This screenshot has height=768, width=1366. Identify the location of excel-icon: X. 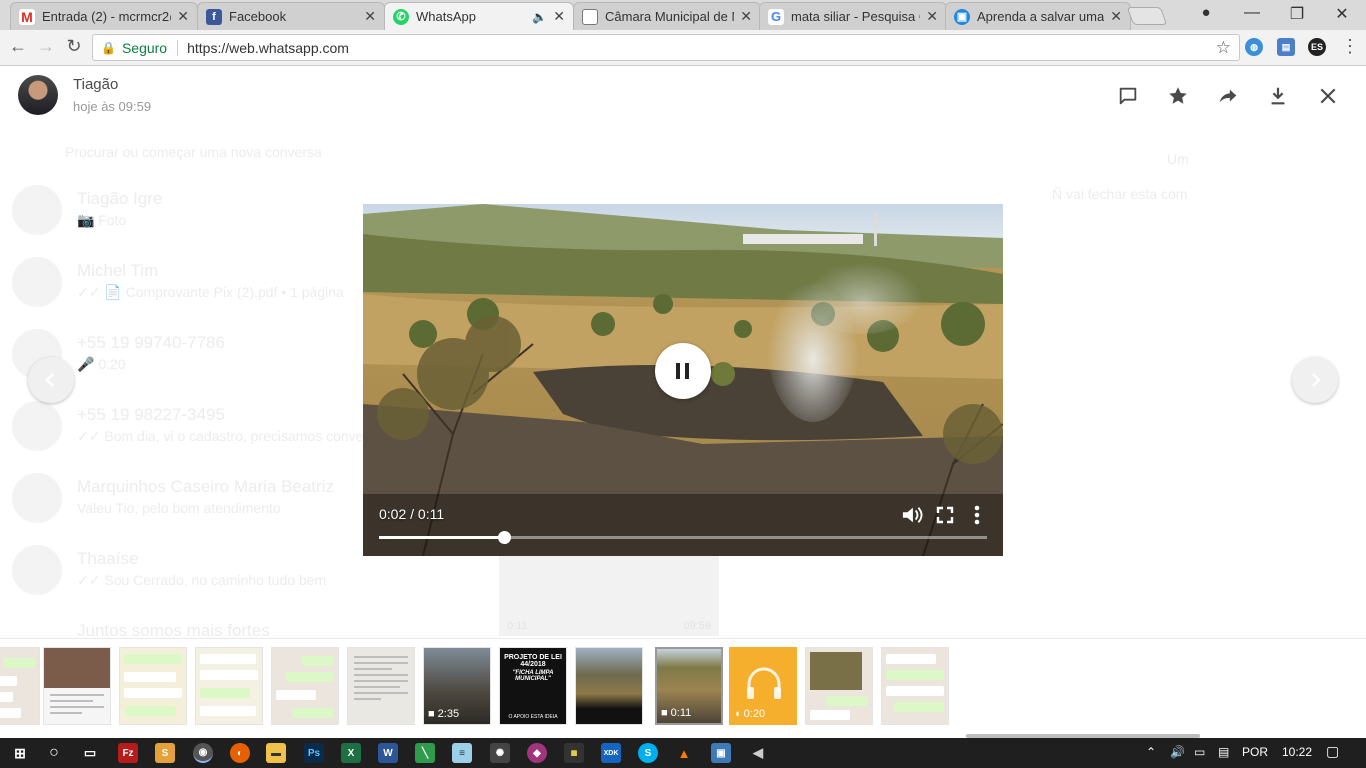
(351, 753).